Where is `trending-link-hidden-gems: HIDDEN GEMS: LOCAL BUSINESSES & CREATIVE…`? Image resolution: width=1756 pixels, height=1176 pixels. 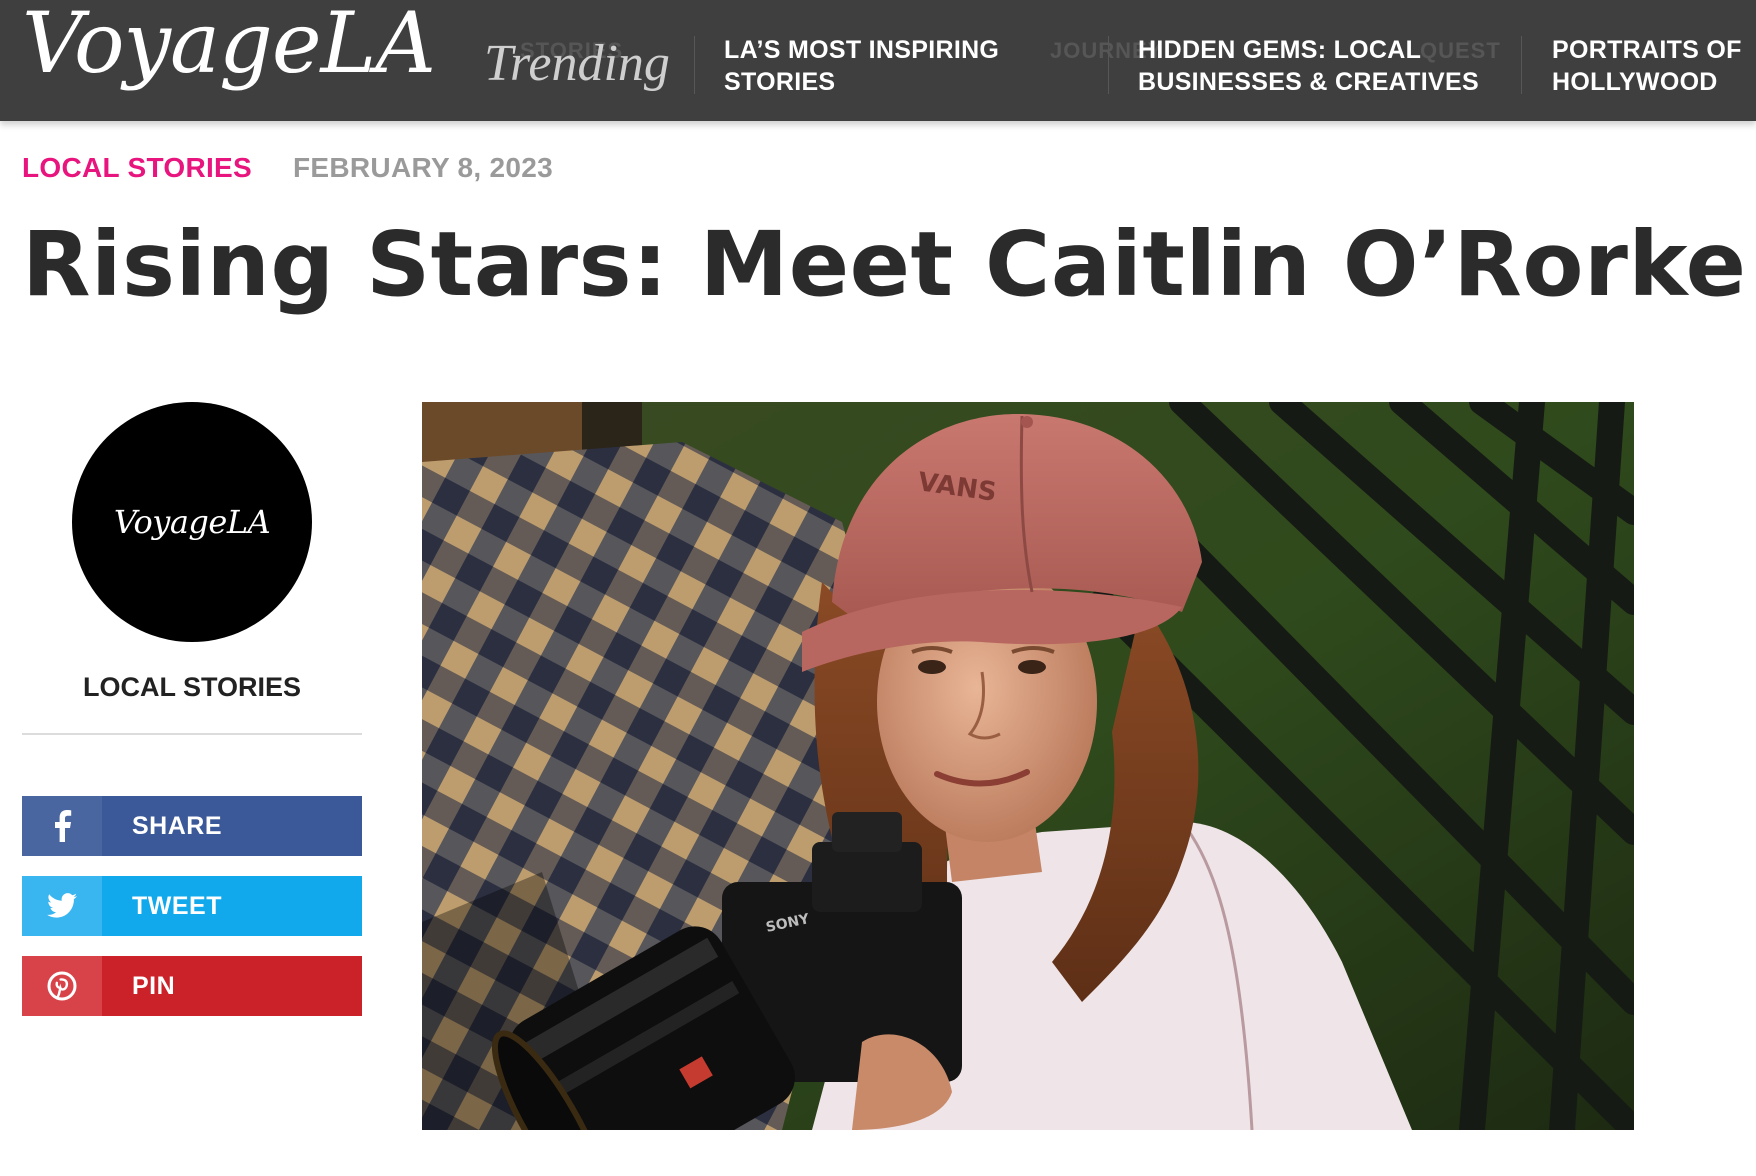 trending-link-hidden-gems: HIDDEN GEMS: LOCAL BUSINESSES & CREATIVE… is located at coordinates (1313, 66).